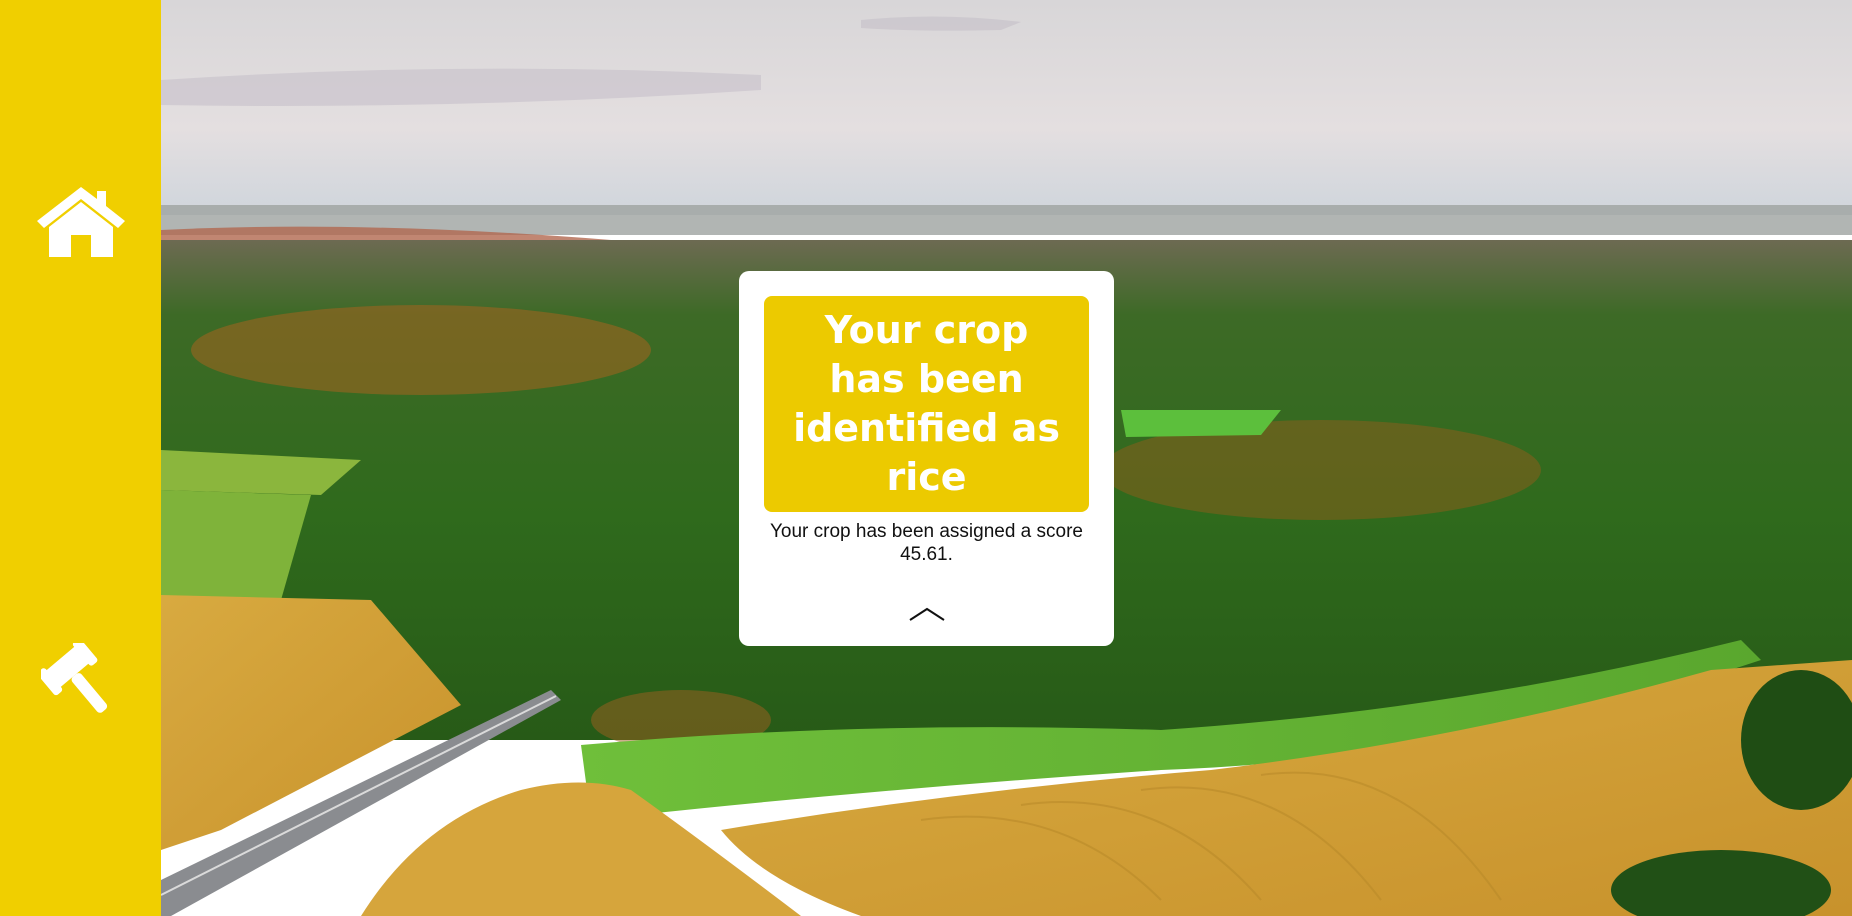  I want to click on sidebar-item-home, so click(80, 225).